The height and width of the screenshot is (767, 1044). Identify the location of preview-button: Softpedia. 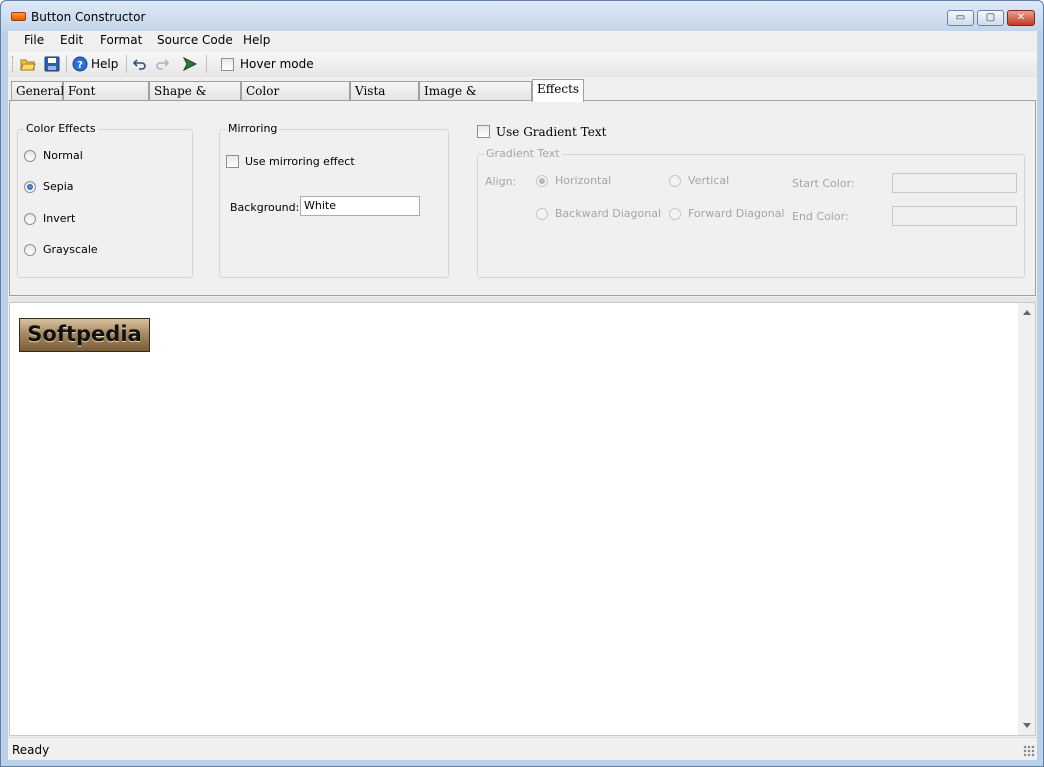
(84, 335).